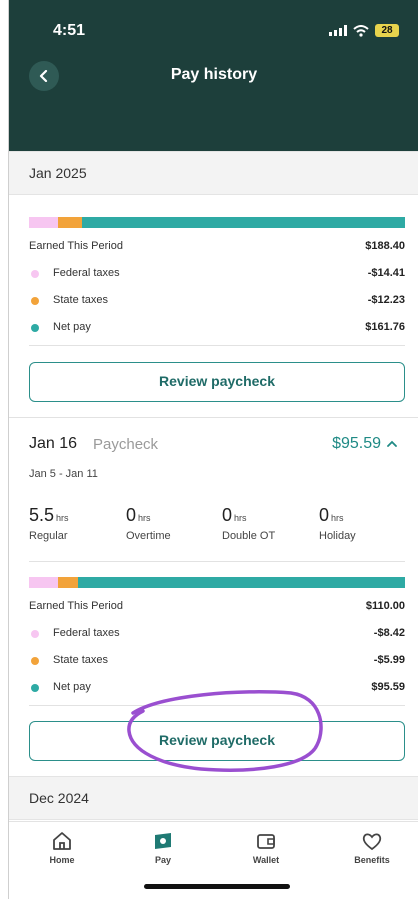 The image size is (418, 899). I want to click on hours-label: Regular, so click(48, 536).